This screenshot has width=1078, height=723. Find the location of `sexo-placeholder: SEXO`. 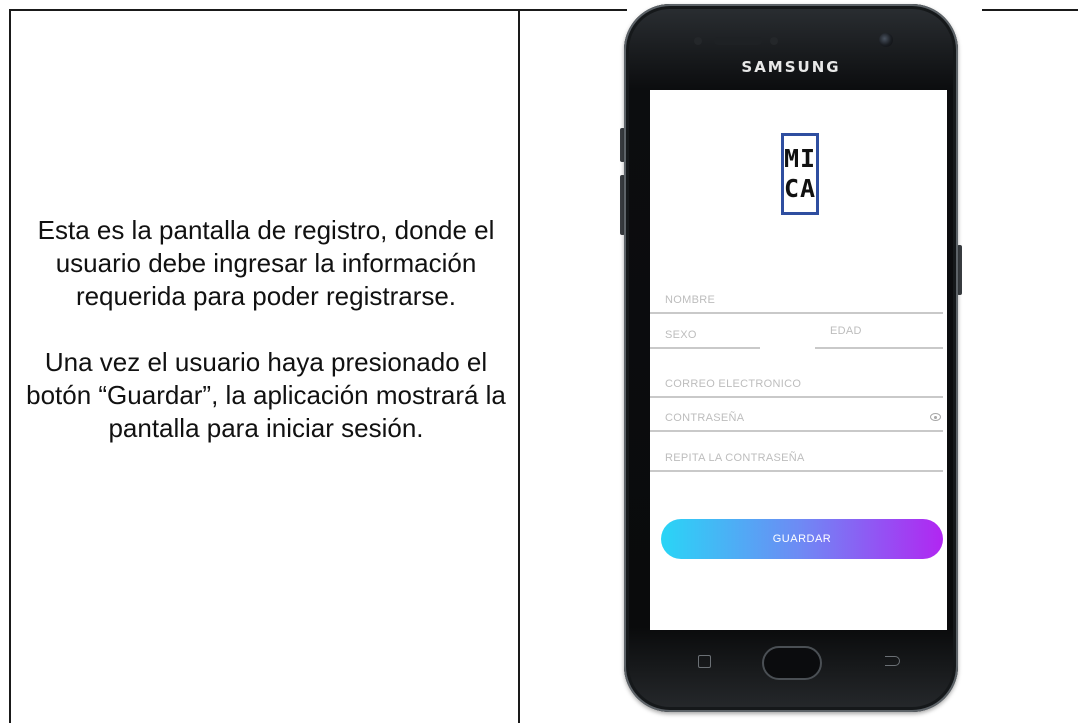

sexo-placeholder: SEXO is located at coordinates (681, 335).